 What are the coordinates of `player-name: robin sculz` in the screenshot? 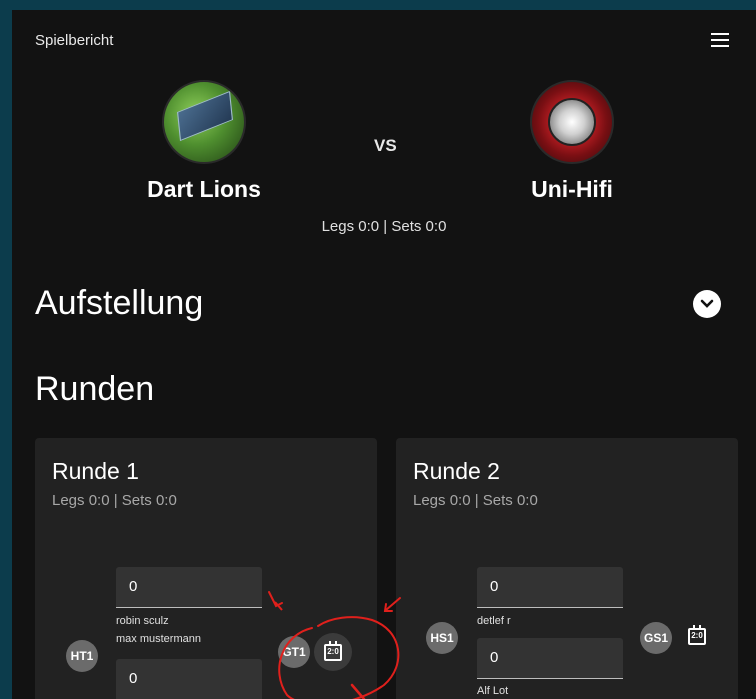 It's located at (142, 621).